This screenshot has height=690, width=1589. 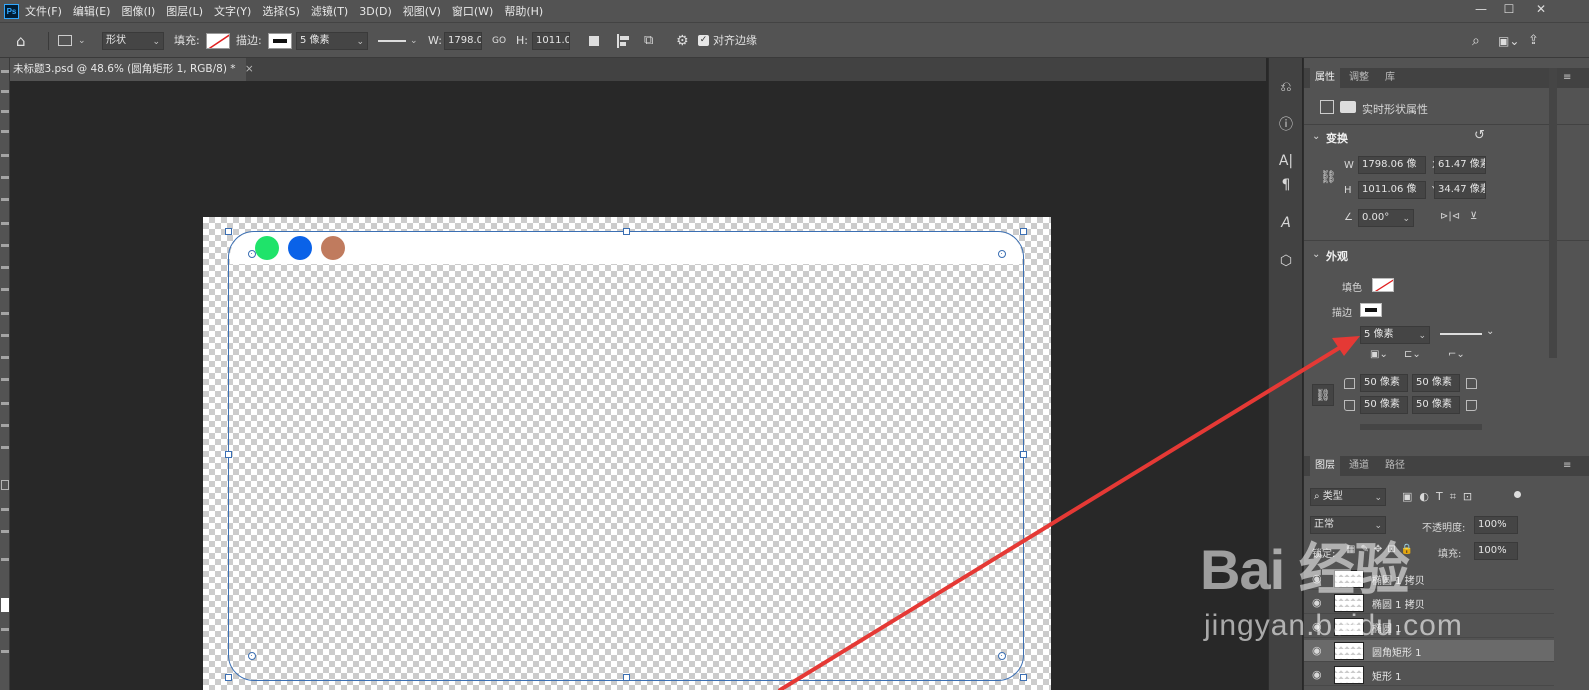 I want to click on document-tab: 未标题3.psd @ 48.6% (圆角矩形 1, RGB/8) * ×, so click(x=132, y=69).